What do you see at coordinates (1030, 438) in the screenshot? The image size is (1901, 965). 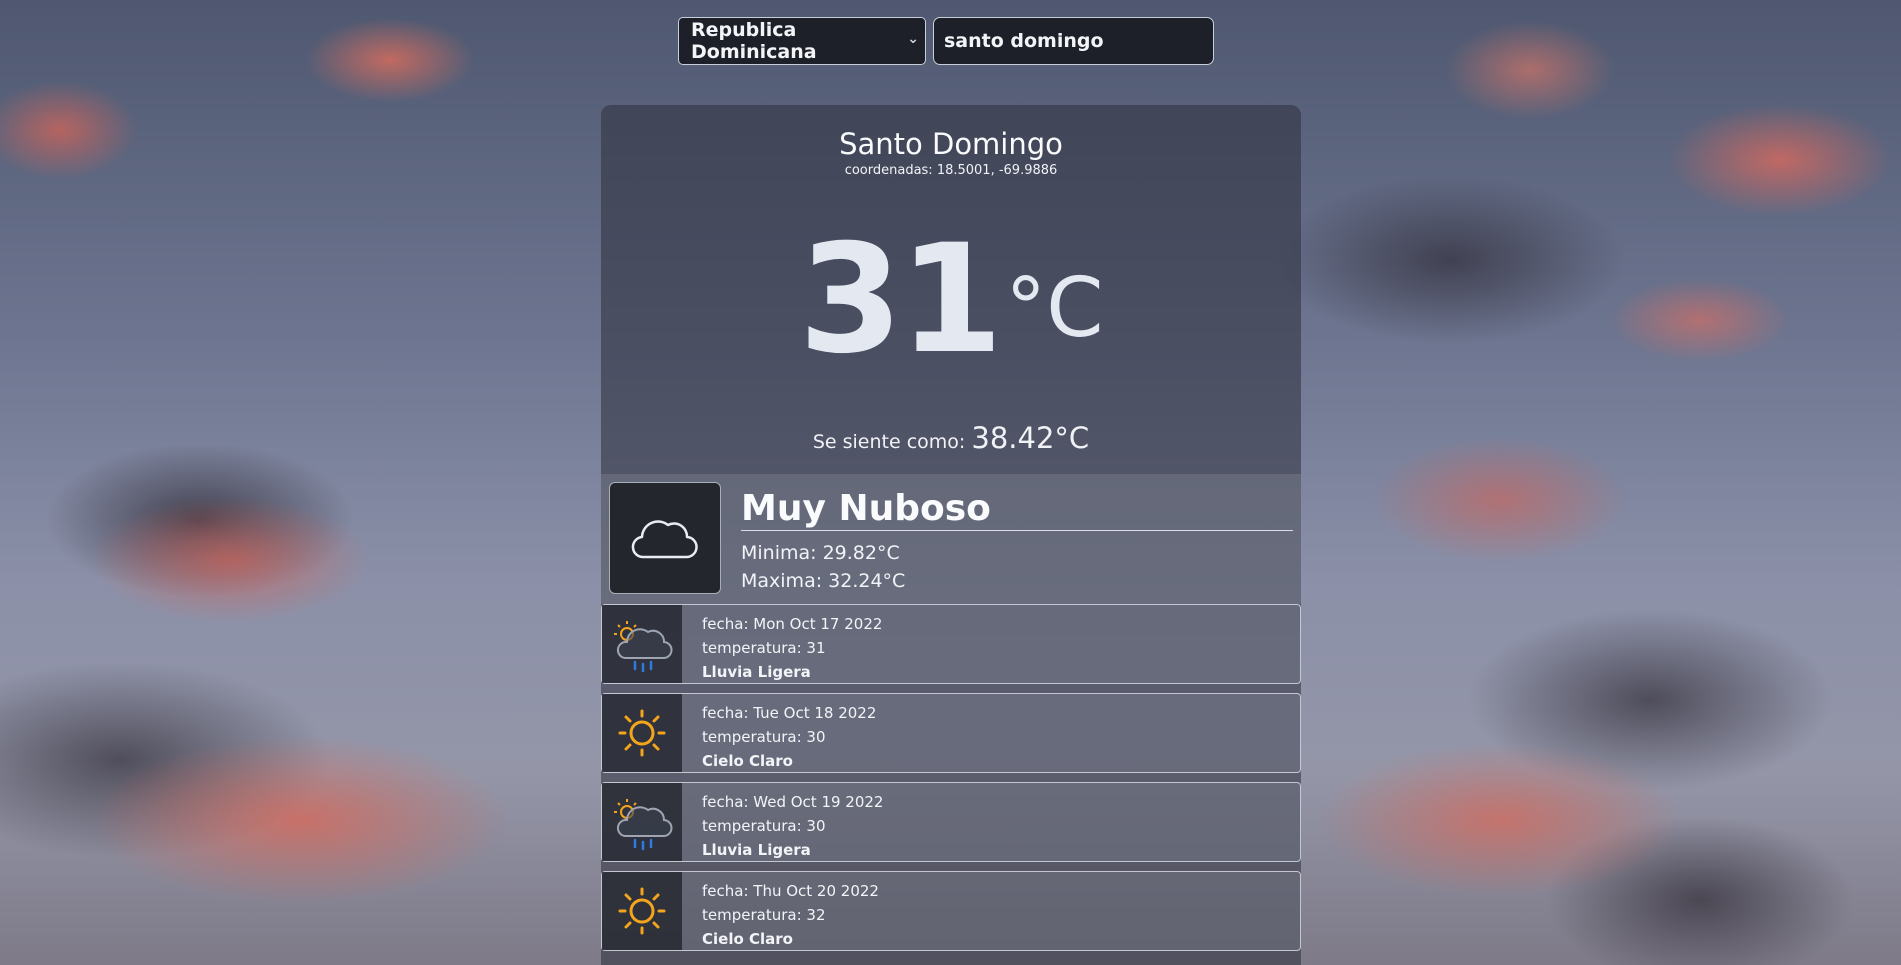 I see `feels-like-value: 38.42°C` at bounding box center [1030, 438].